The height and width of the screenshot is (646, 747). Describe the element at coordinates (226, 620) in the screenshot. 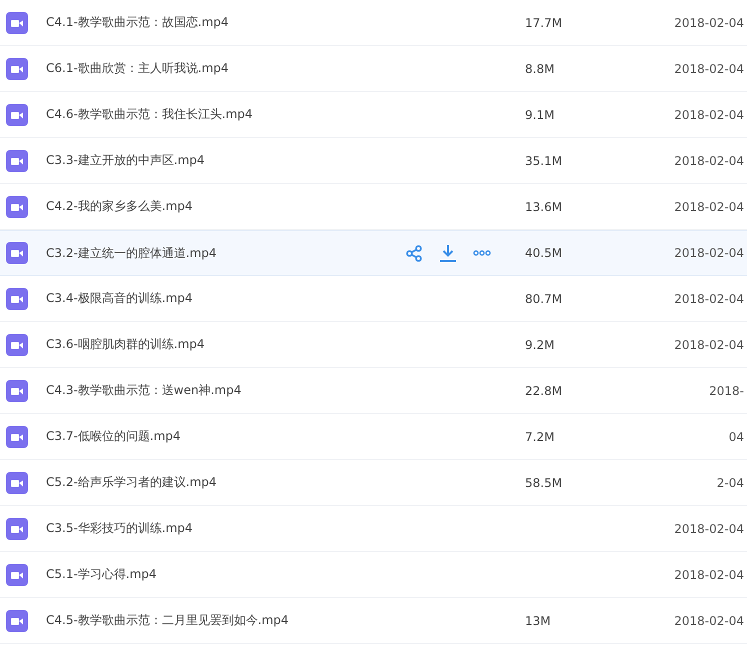

I see `file-name: C4.5-教学歌曲示范：二月里见罢到如今.mp4` at that location.